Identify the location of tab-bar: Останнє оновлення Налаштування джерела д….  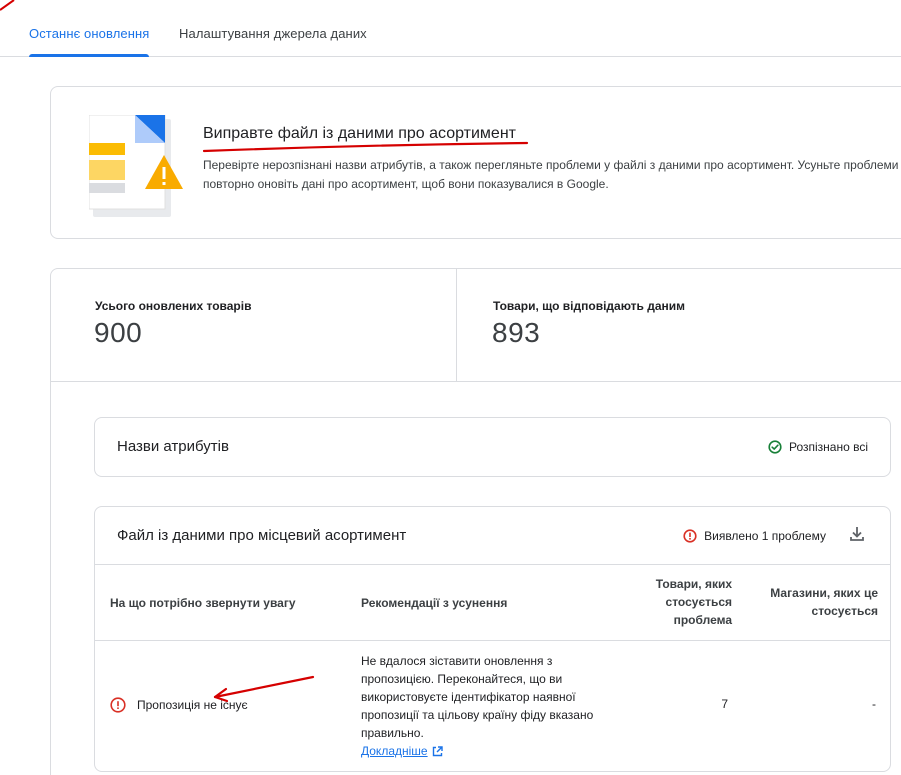
(450, 28).